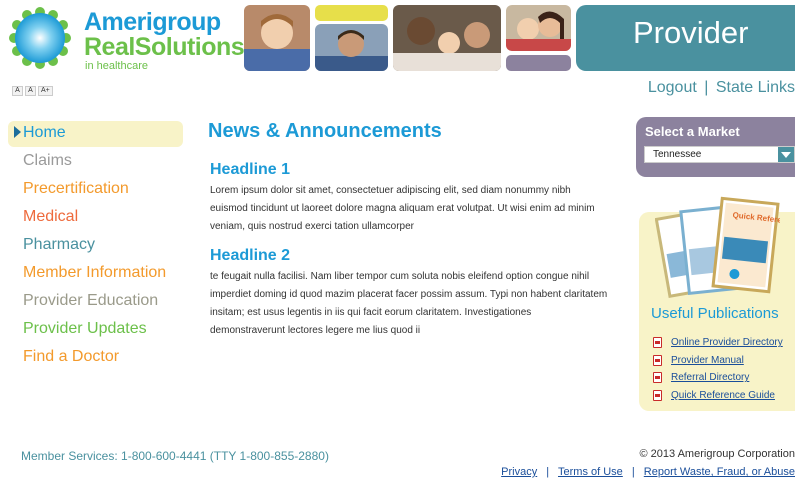  I want to click on list-item: Provider Manual, so click(718, 361).